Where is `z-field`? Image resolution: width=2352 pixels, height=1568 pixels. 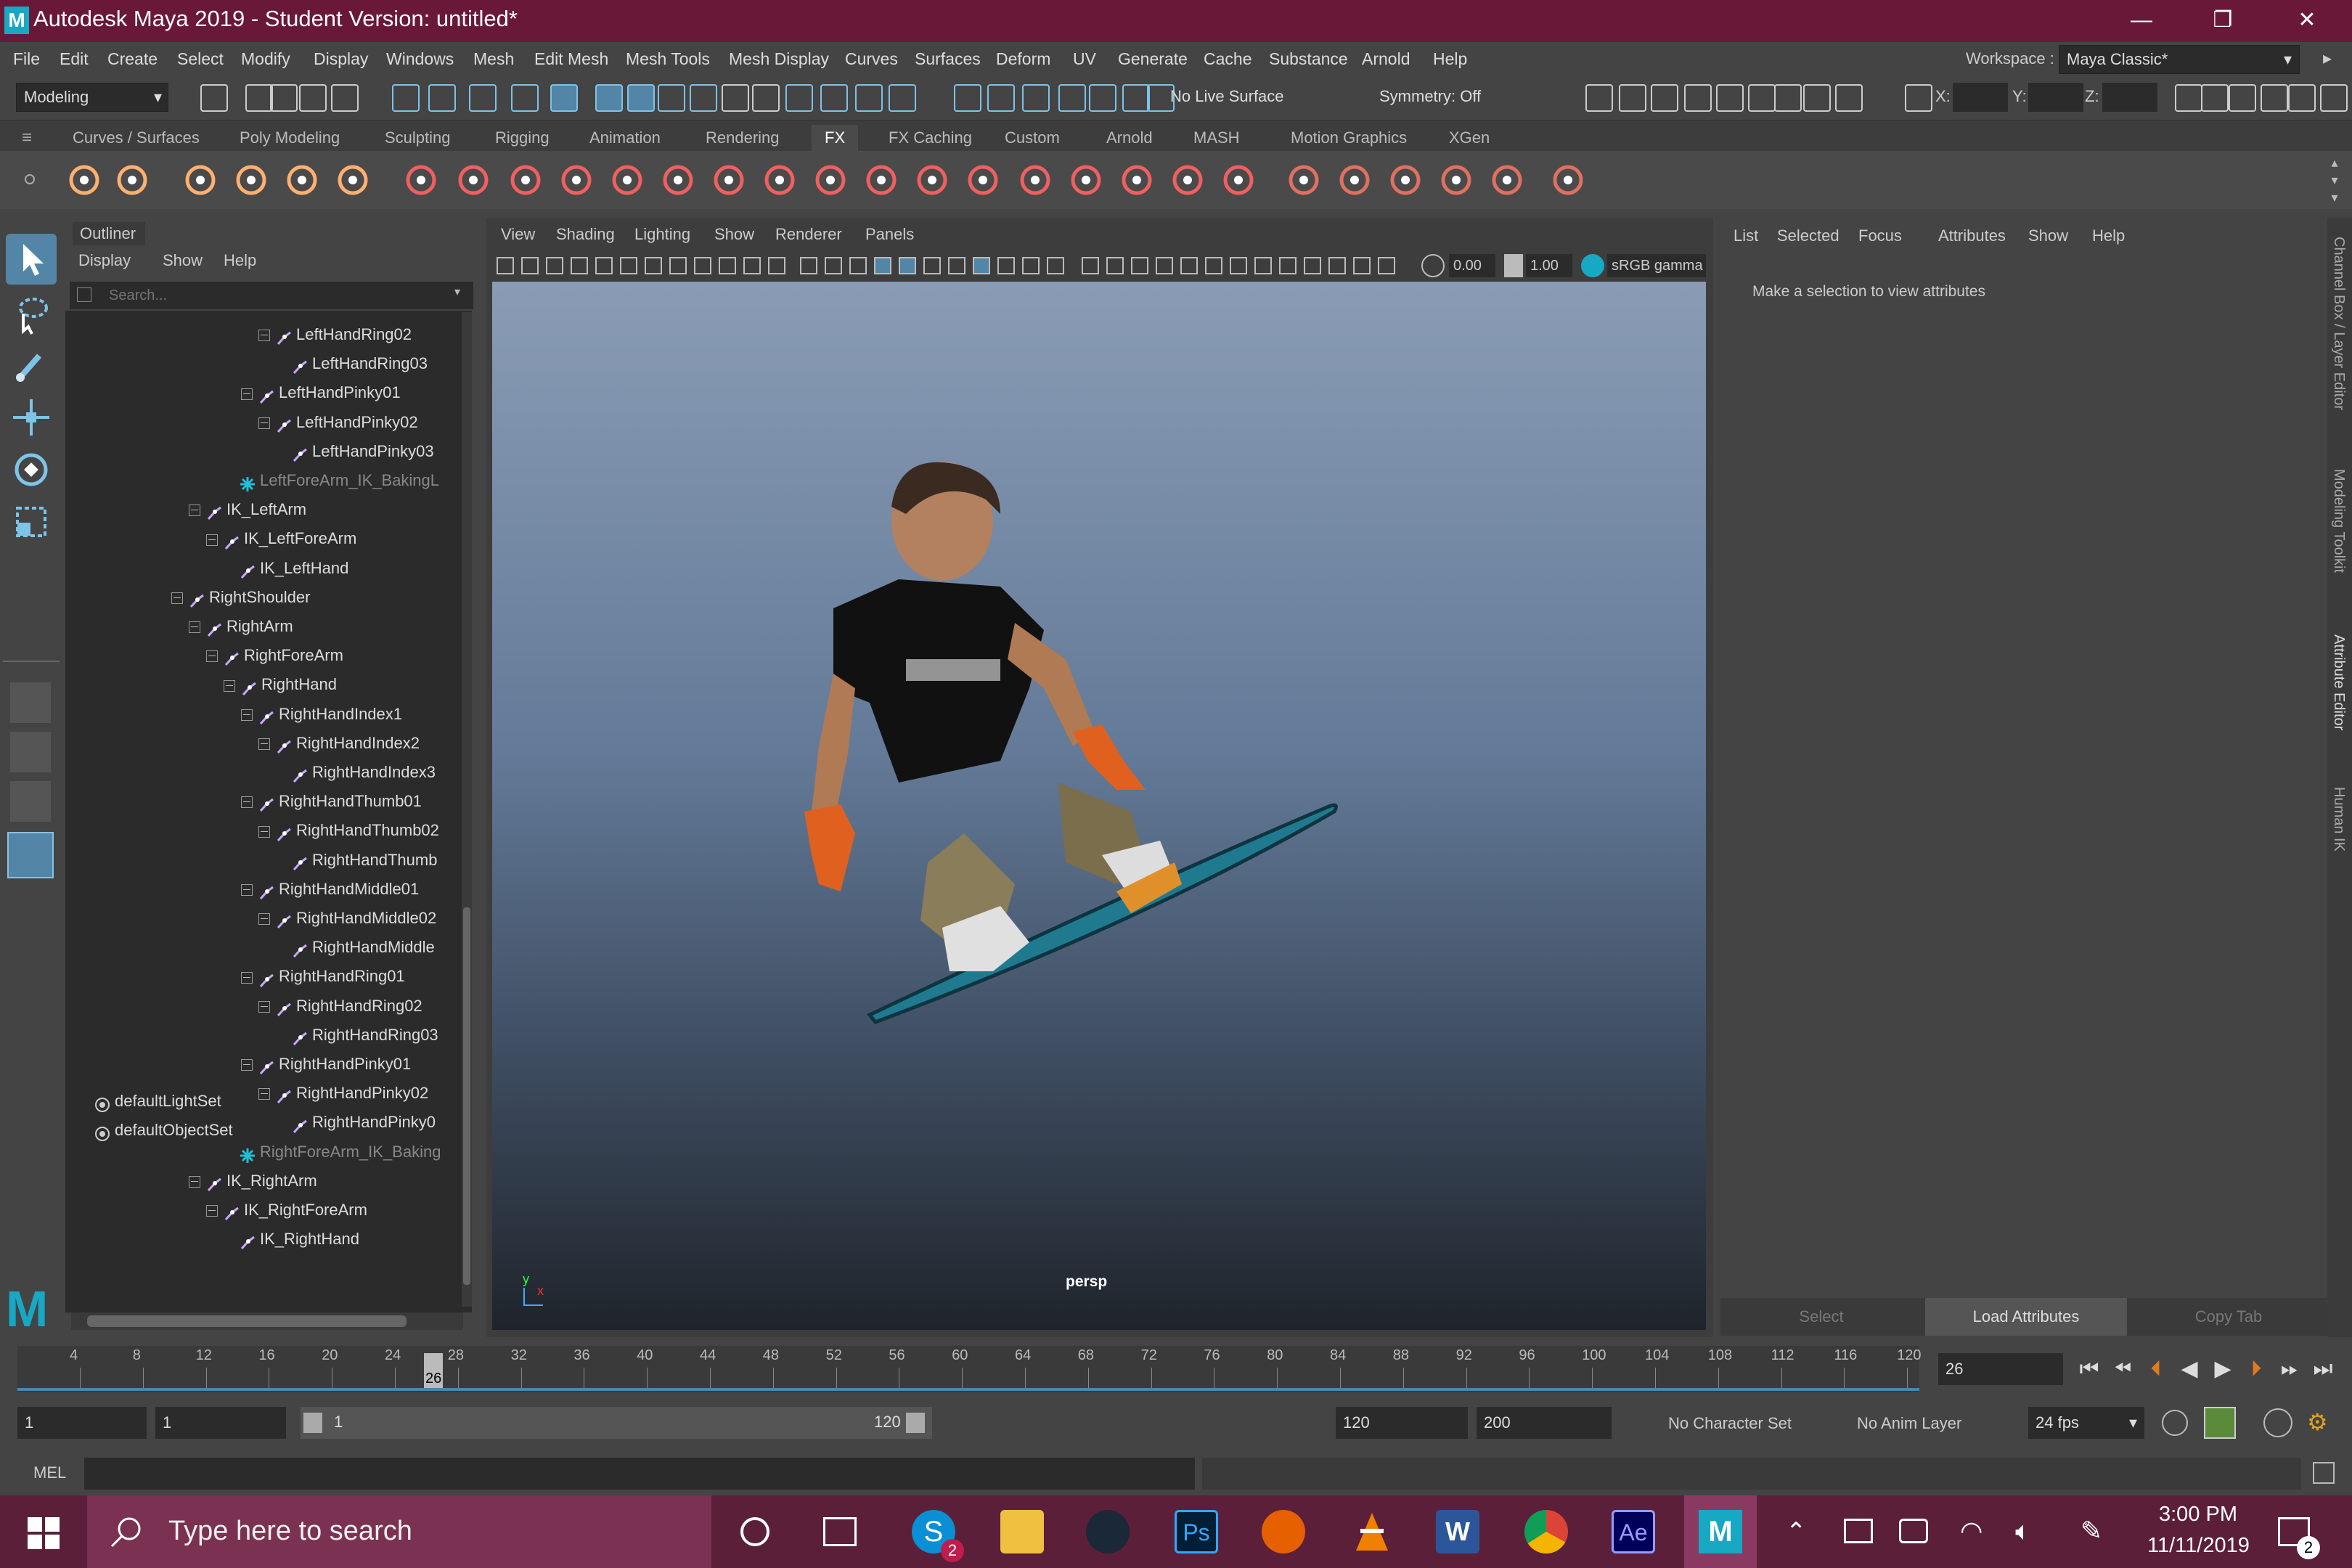 z-field is located at coordinates (2130, 98).